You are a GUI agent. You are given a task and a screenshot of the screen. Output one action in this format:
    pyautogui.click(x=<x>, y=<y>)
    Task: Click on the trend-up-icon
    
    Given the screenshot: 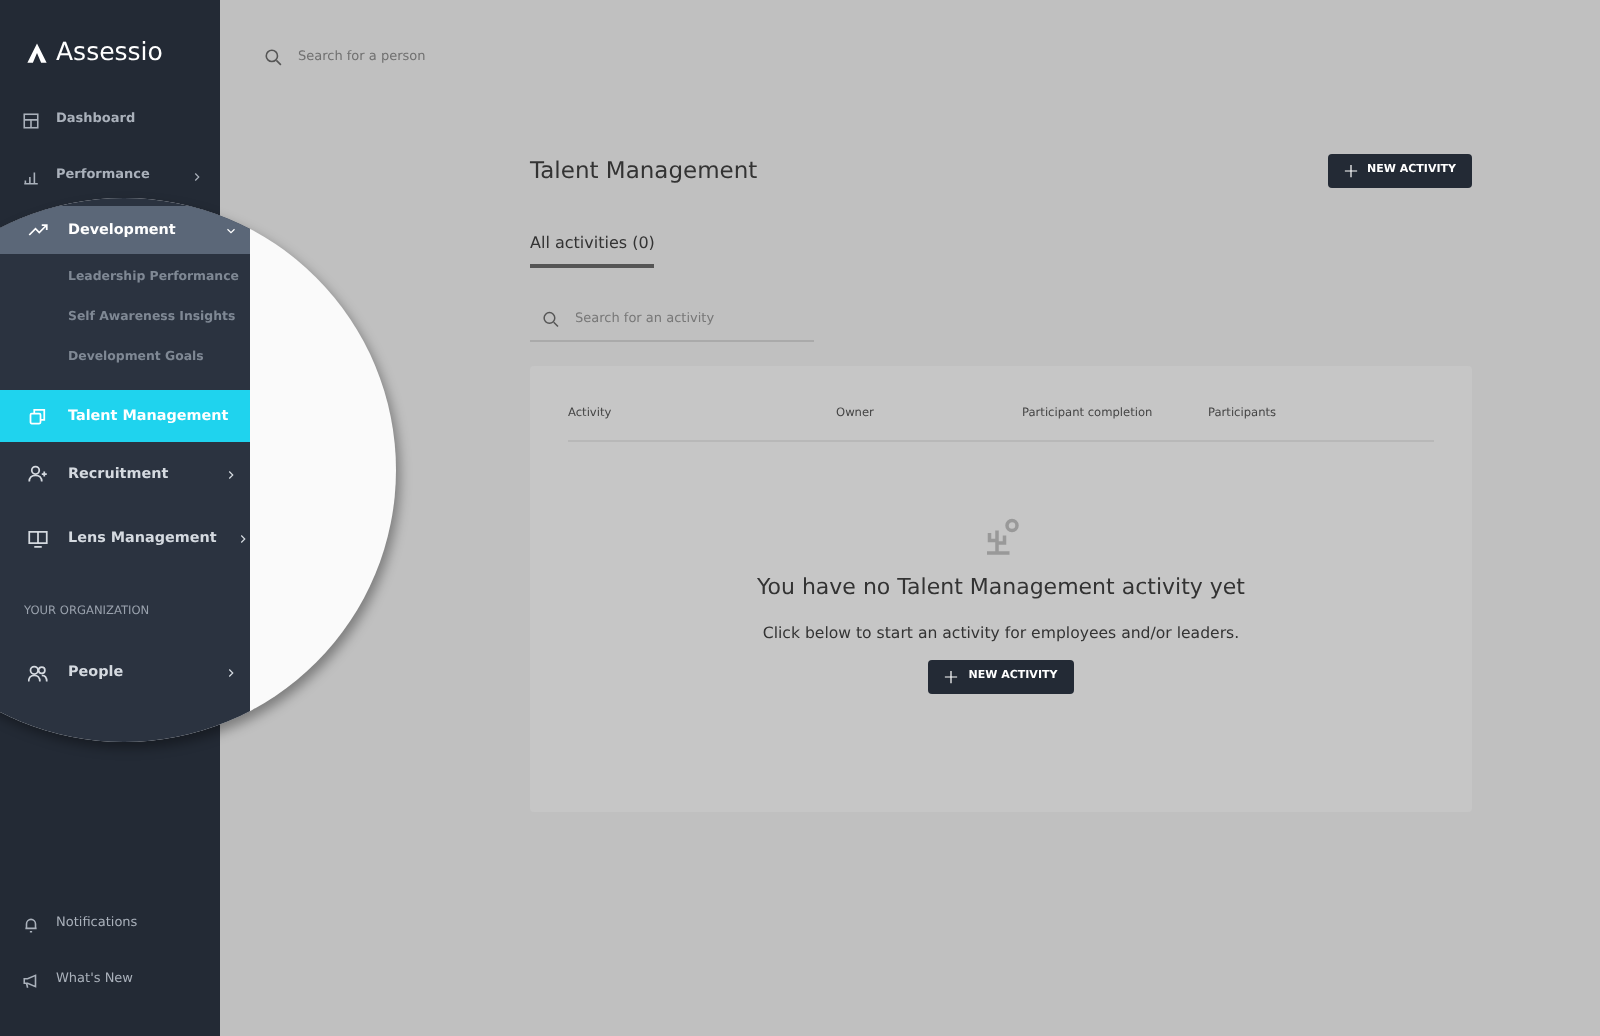 What is the action you would take?
    pyautogui.click(x=38, y=230)
    